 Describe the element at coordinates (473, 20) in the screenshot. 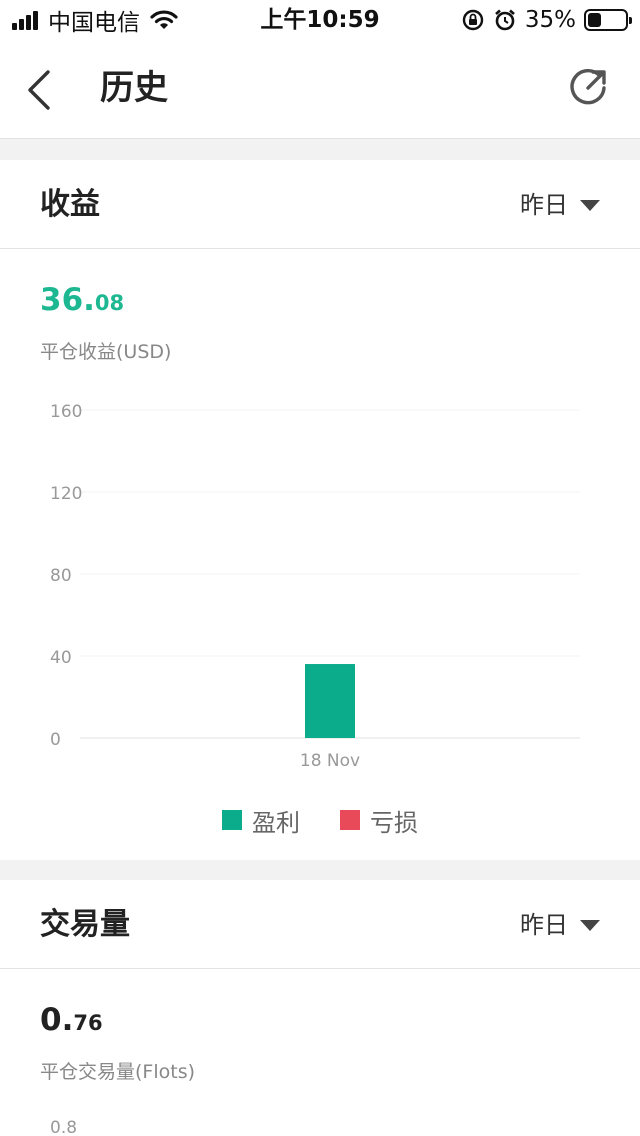

I see `rotation-lock-icon` at that location.